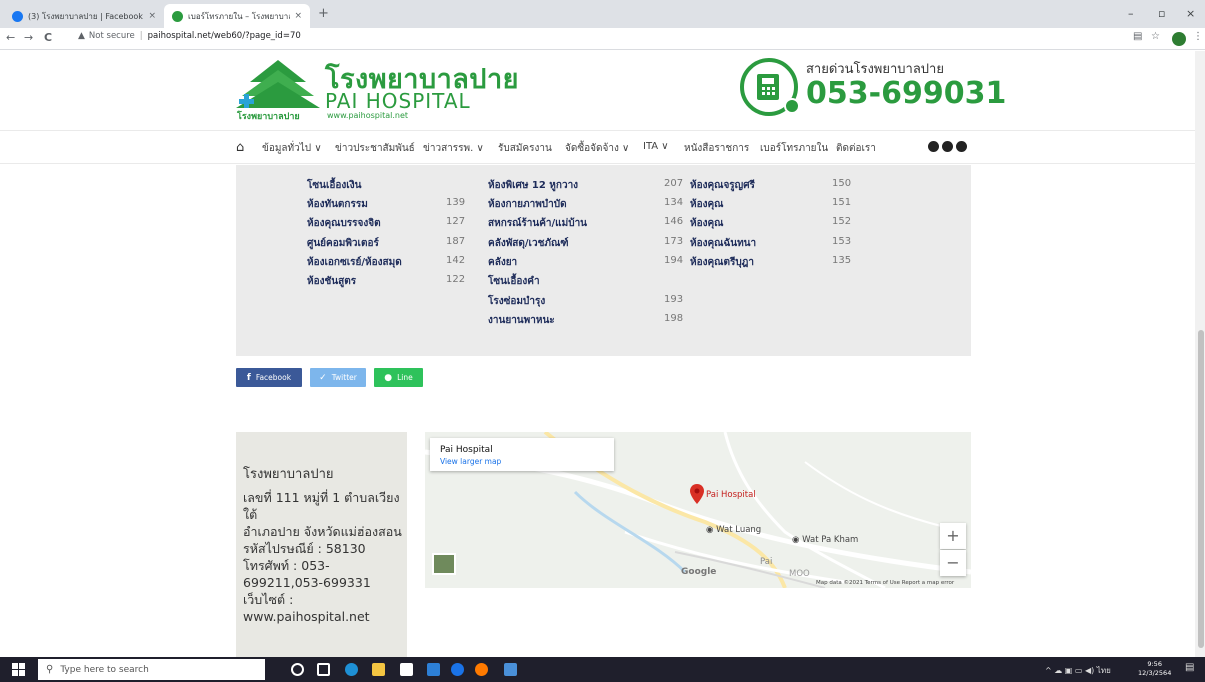 The height and width of the screenshot is (682, 1205). I want to click on satellite-toggle, so click(444, 564).